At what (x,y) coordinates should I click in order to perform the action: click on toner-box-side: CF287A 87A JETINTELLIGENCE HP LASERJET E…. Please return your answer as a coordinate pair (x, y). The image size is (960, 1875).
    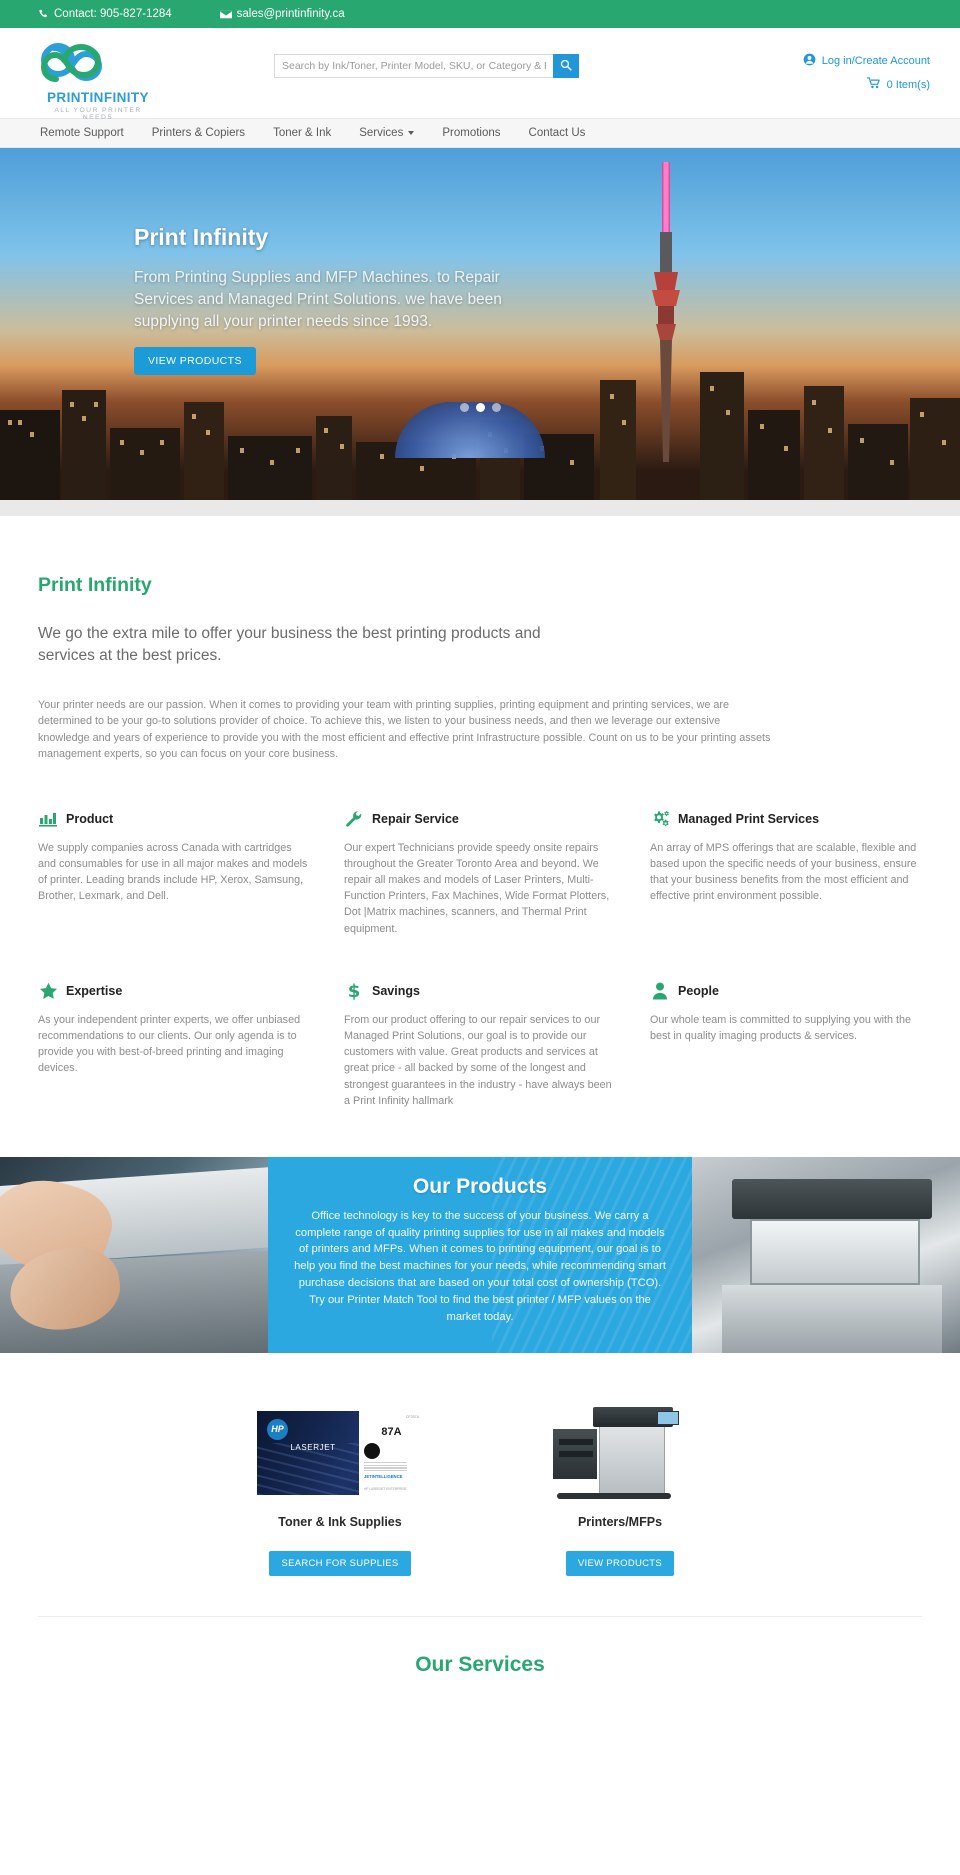
    Looking at the image, I should click on (391, 1452).